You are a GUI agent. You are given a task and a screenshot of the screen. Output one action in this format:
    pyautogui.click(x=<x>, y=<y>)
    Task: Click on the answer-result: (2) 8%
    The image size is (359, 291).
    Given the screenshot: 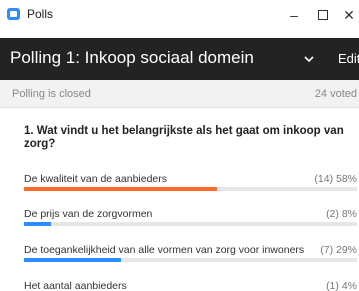 What is the action you would take?
    pyautogui.click(x=341, y=214)
    